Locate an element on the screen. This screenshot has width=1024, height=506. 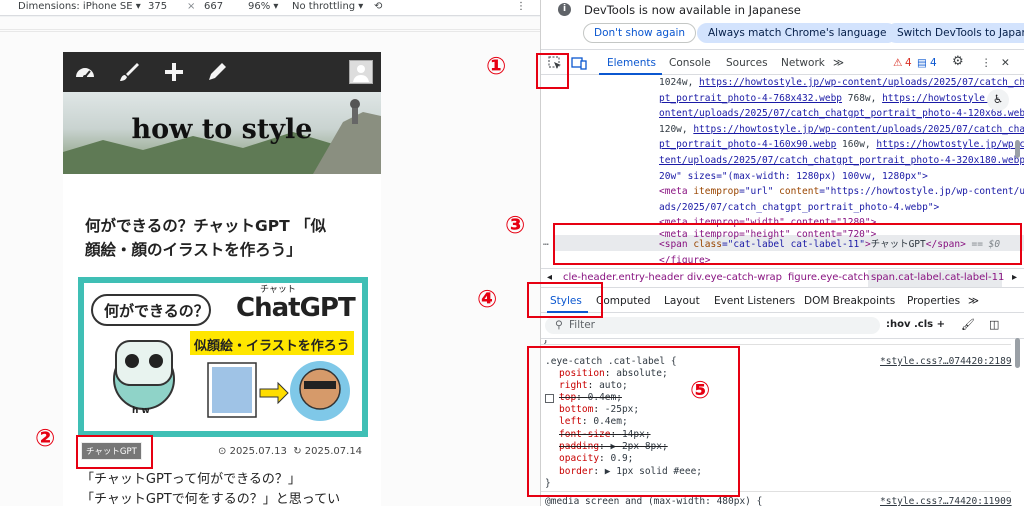
plus-icon is located at coordinates (174, 72).